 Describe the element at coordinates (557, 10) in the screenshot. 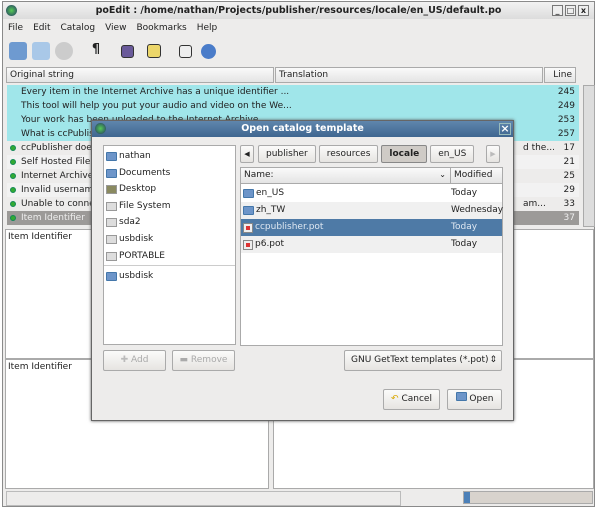

I see `minimize-button: _` at that location.